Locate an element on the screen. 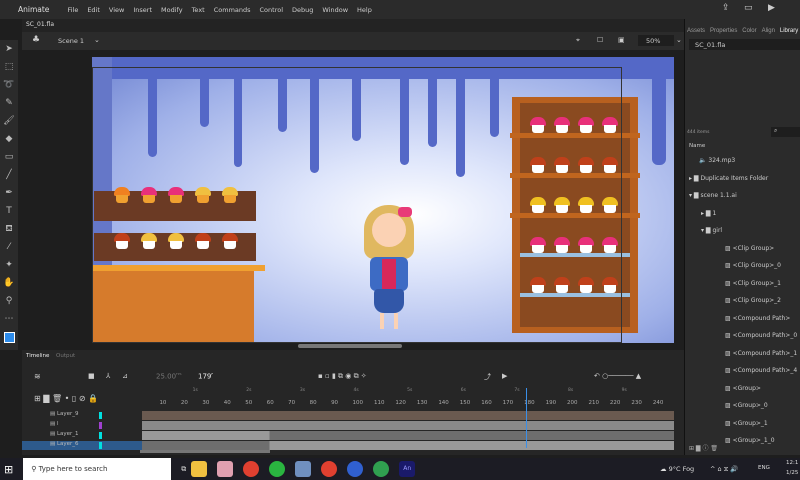 This screenshot has width=800, height=480. library-item: ▸ ▇ Duplicate Items Folder is located at coordinates (728, 178).